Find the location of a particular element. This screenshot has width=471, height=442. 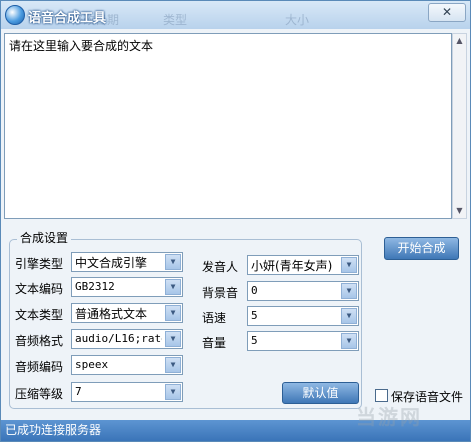

status-text: 已成功连接服务器 is located at coordinates (53, 430).